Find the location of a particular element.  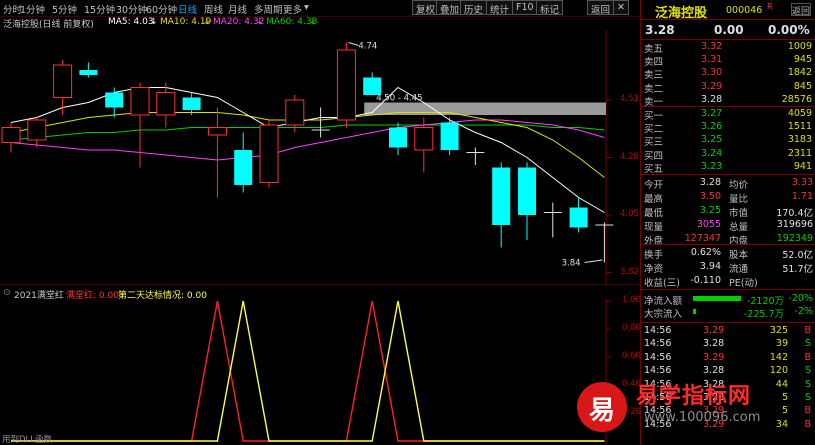

stats2-label: 流通 is located at coordinates (739, 269).